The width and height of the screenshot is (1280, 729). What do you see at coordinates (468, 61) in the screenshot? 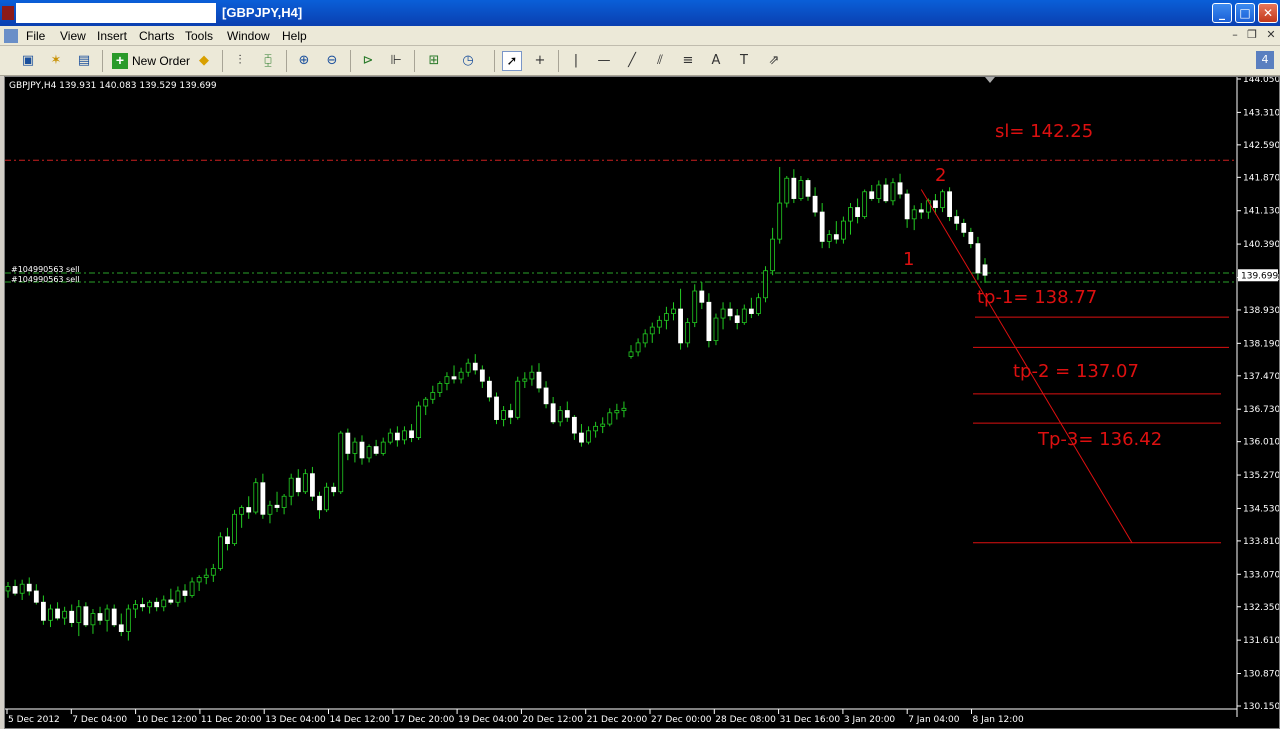
I see `periods-icon: ◷` at bounding box center [468, 61].